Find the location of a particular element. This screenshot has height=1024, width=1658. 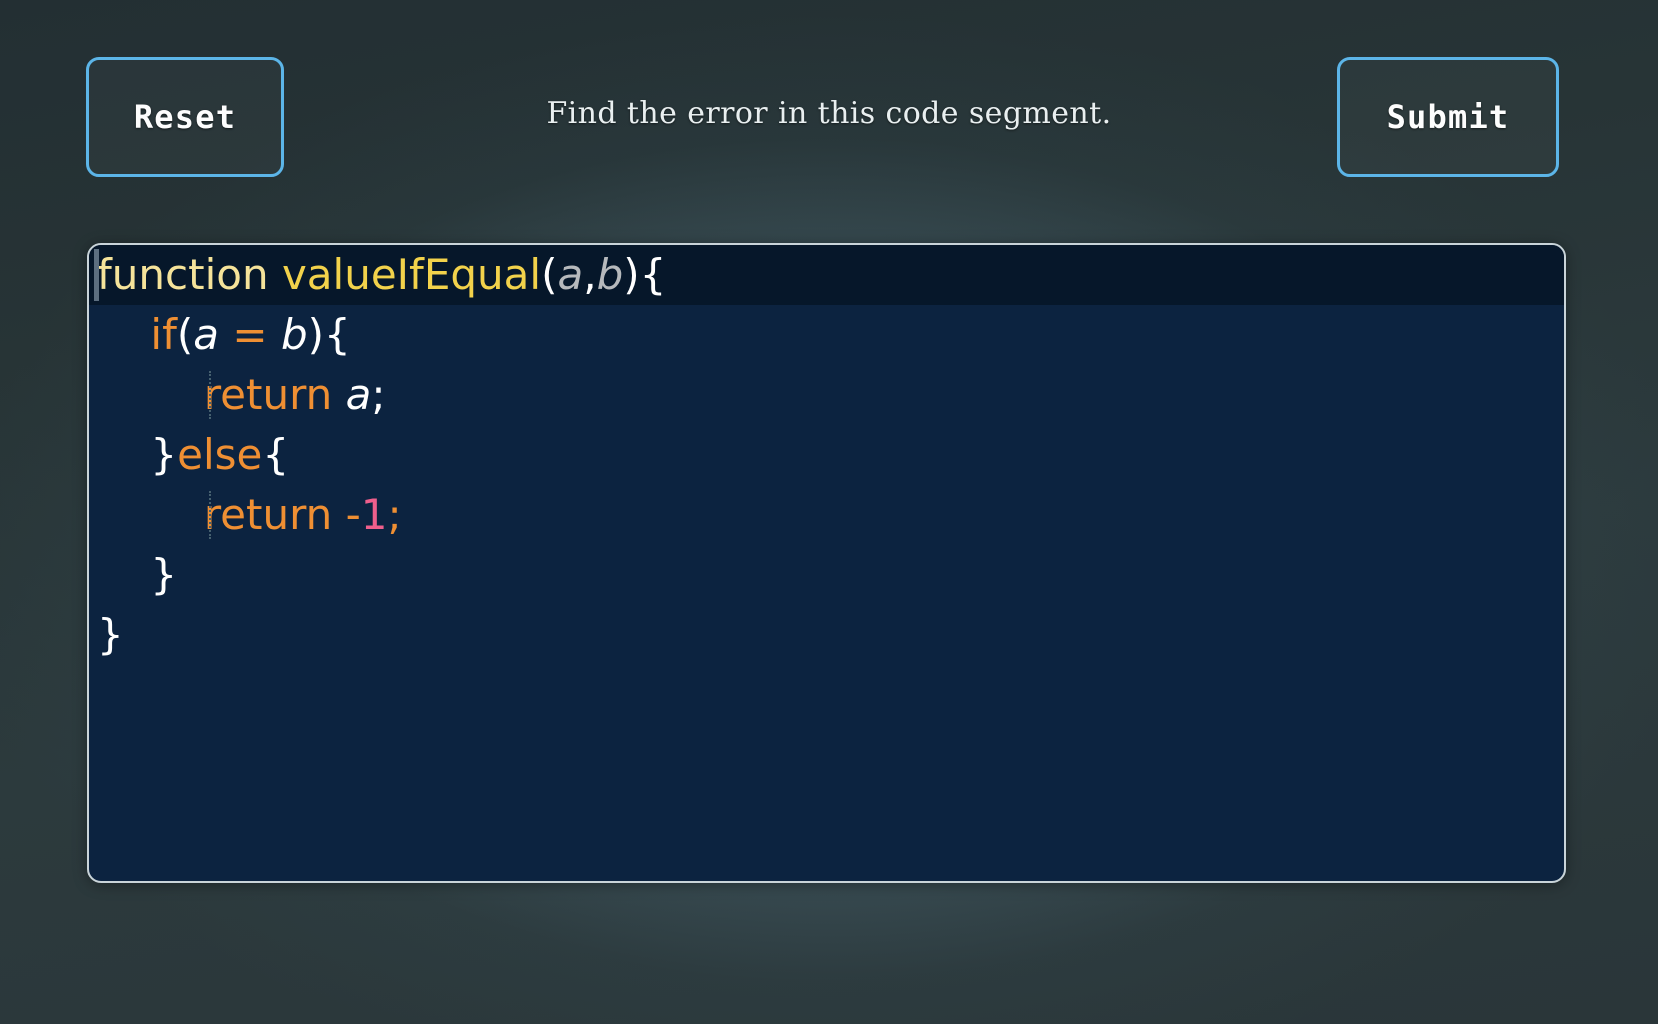

code-token: - is located at coordinates (353, 514).